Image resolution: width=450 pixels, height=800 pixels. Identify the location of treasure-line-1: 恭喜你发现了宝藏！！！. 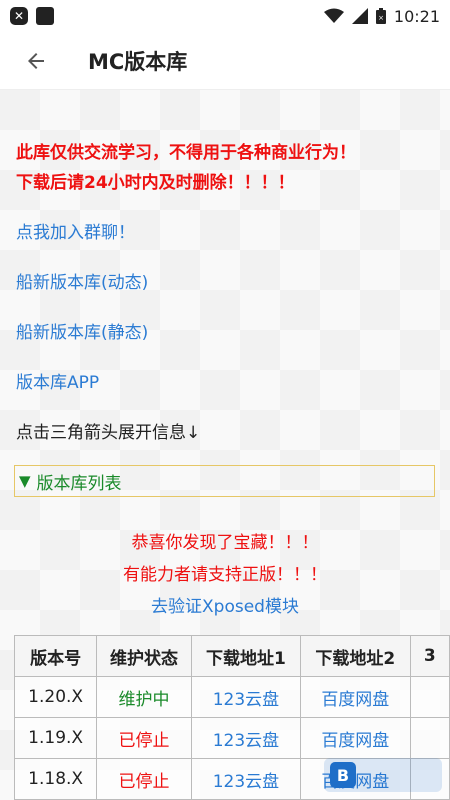
(225, 543).